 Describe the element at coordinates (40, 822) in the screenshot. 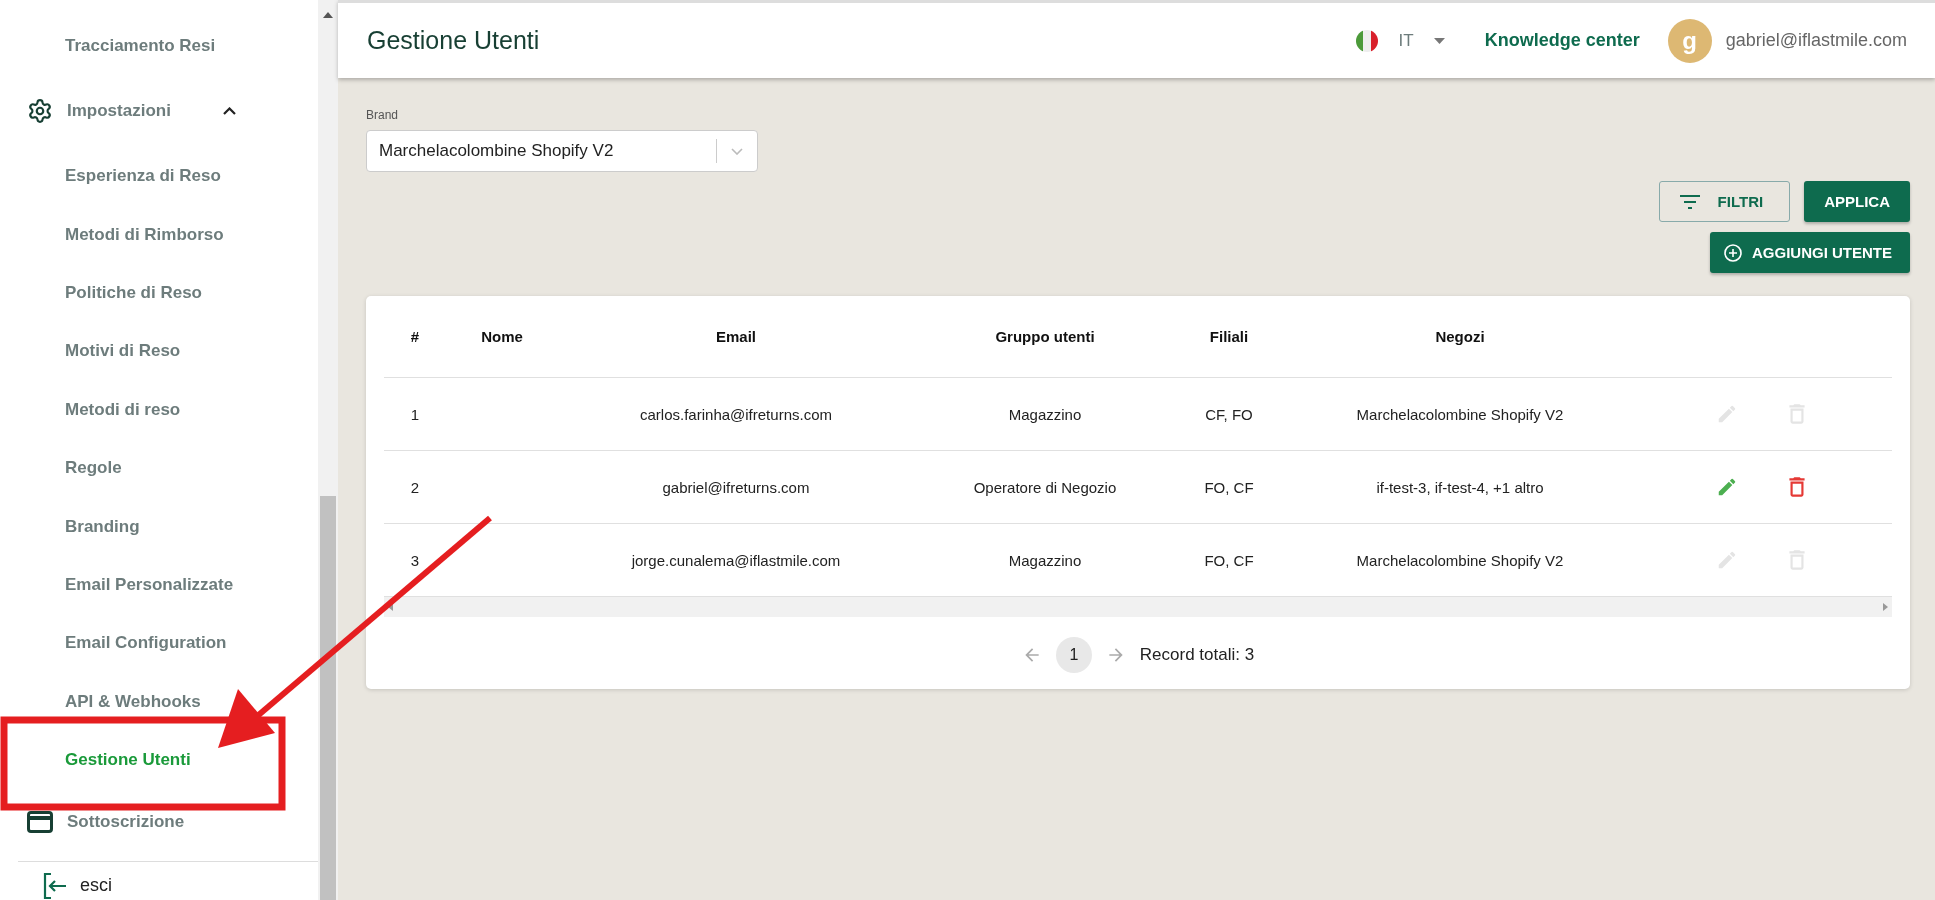

I see `credit-card-icon` at that location.